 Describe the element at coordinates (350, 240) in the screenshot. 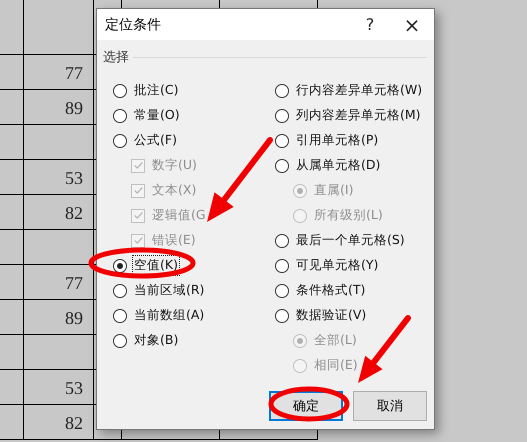

I see `option-label: 最后一个单元格(S)` at that location.